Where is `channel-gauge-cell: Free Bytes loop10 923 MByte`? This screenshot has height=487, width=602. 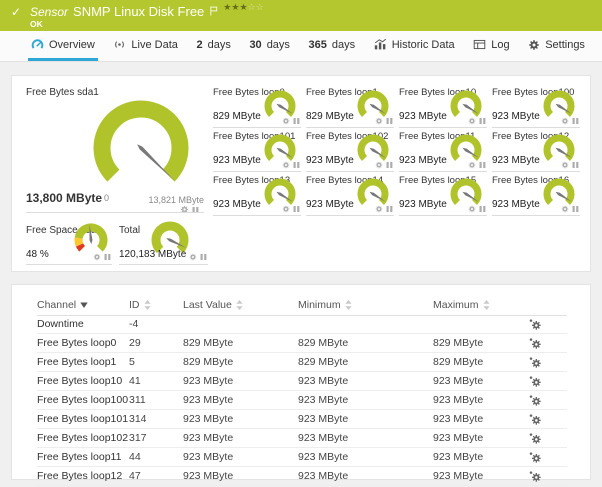
channel-gauge-cell: Free Bytes loop10 923 MByte is located at coordinates (443, 107).